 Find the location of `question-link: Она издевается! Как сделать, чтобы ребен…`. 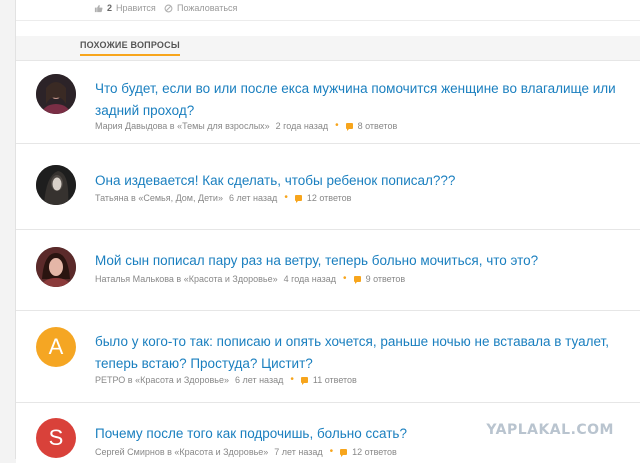

question-link: Она издевается! Как сделать, чтобы ребен… is located at coordinates (361, 181).